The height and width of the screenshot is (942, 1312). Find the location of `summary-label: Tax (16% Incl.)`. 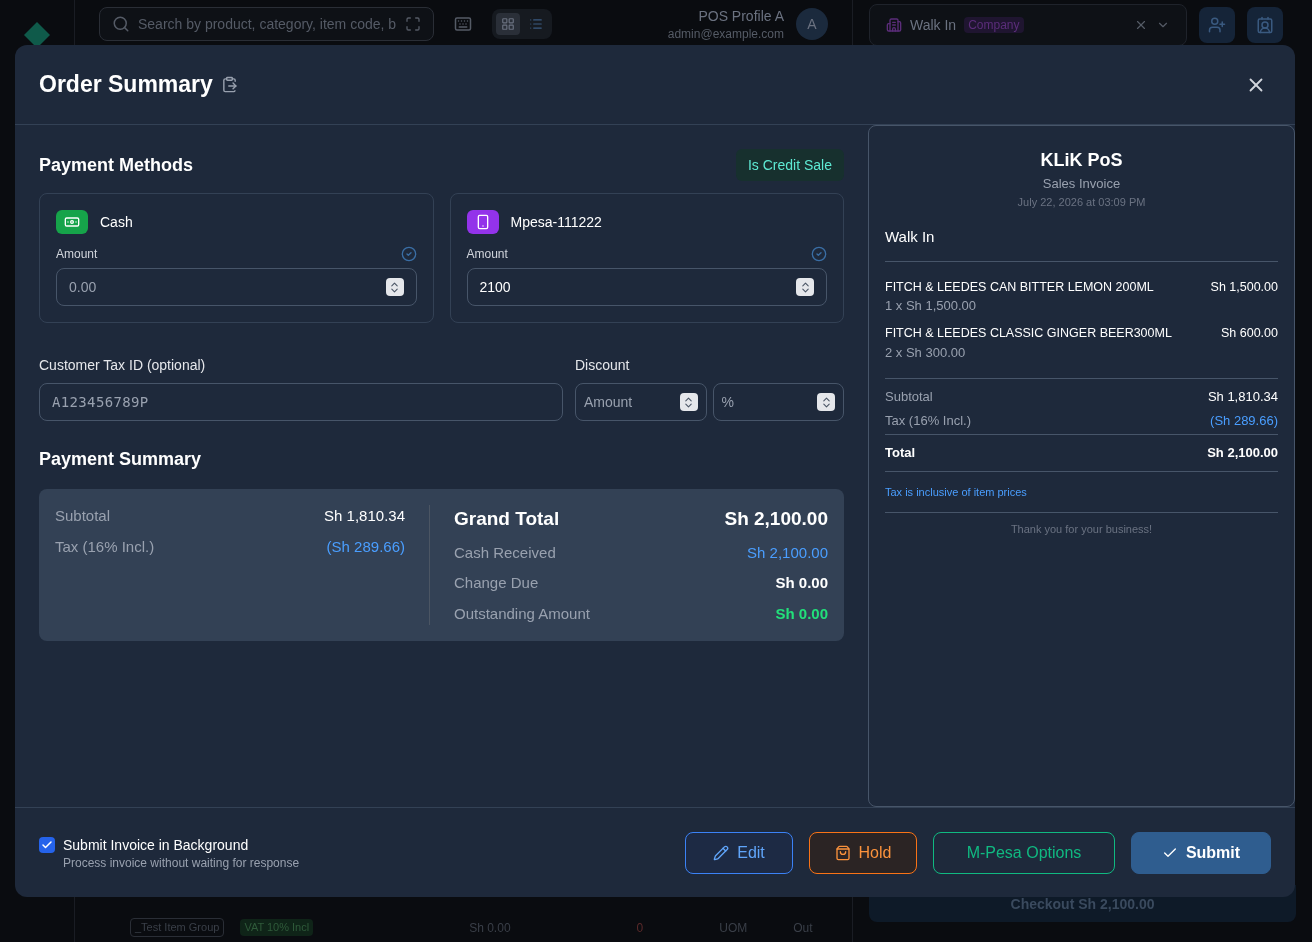

summary-label: Tax (16% Incl.) is located at coordinates (105, 546).